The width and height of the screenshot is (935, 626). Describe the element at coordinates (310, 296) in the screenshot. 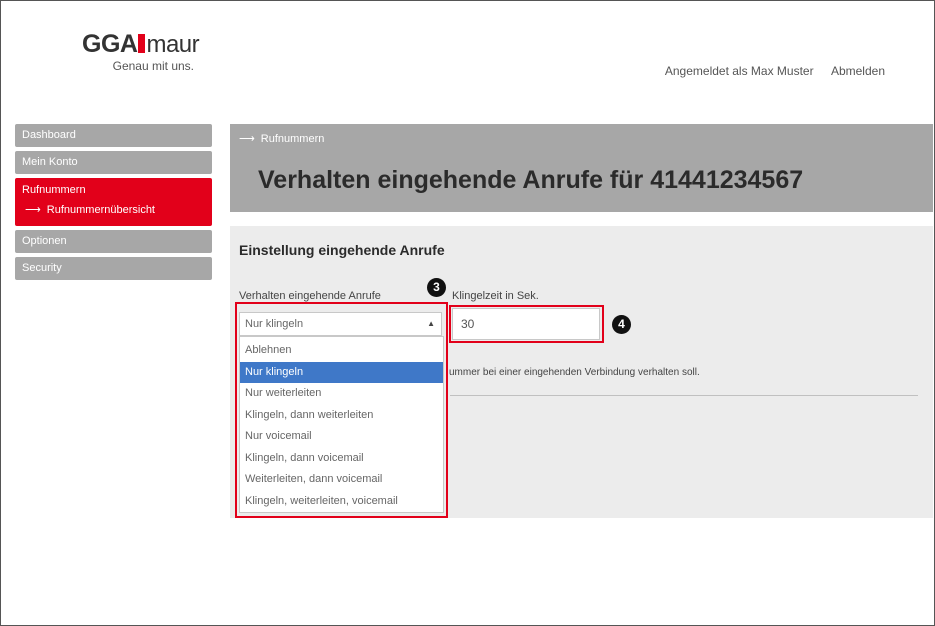

I see `behavior-label: Verhalten eingehende Anrufe` at that location.